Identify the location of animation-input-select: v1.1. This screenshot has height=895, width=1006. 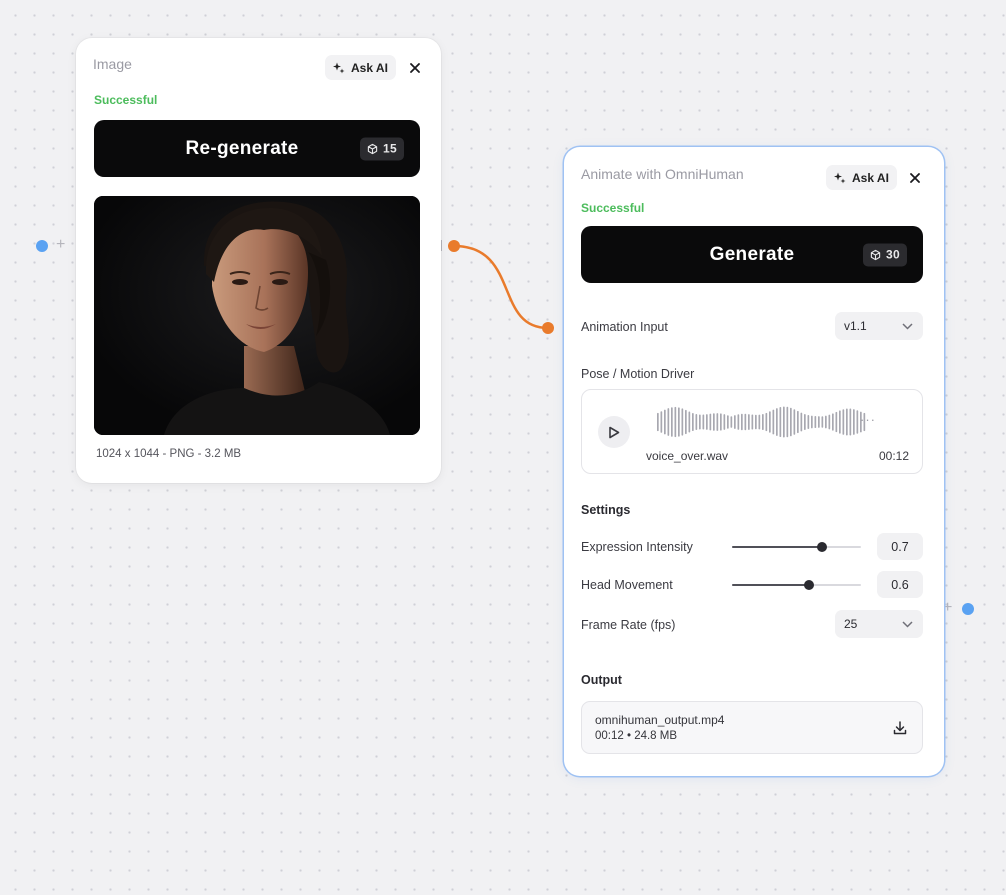
(879, 326).